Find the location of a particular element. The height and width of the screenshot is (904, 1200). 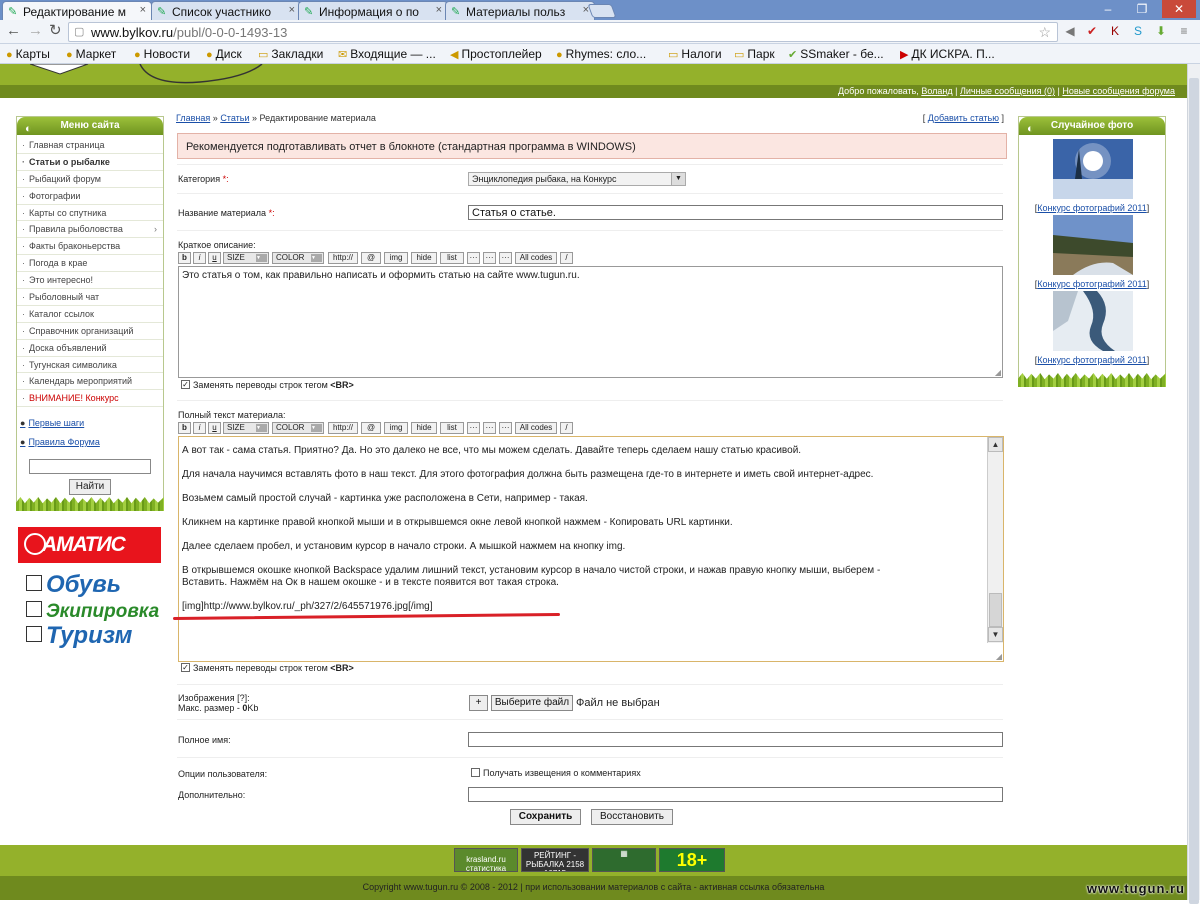

breadcrumb-home: Главная is located at coordinates (193, 118).